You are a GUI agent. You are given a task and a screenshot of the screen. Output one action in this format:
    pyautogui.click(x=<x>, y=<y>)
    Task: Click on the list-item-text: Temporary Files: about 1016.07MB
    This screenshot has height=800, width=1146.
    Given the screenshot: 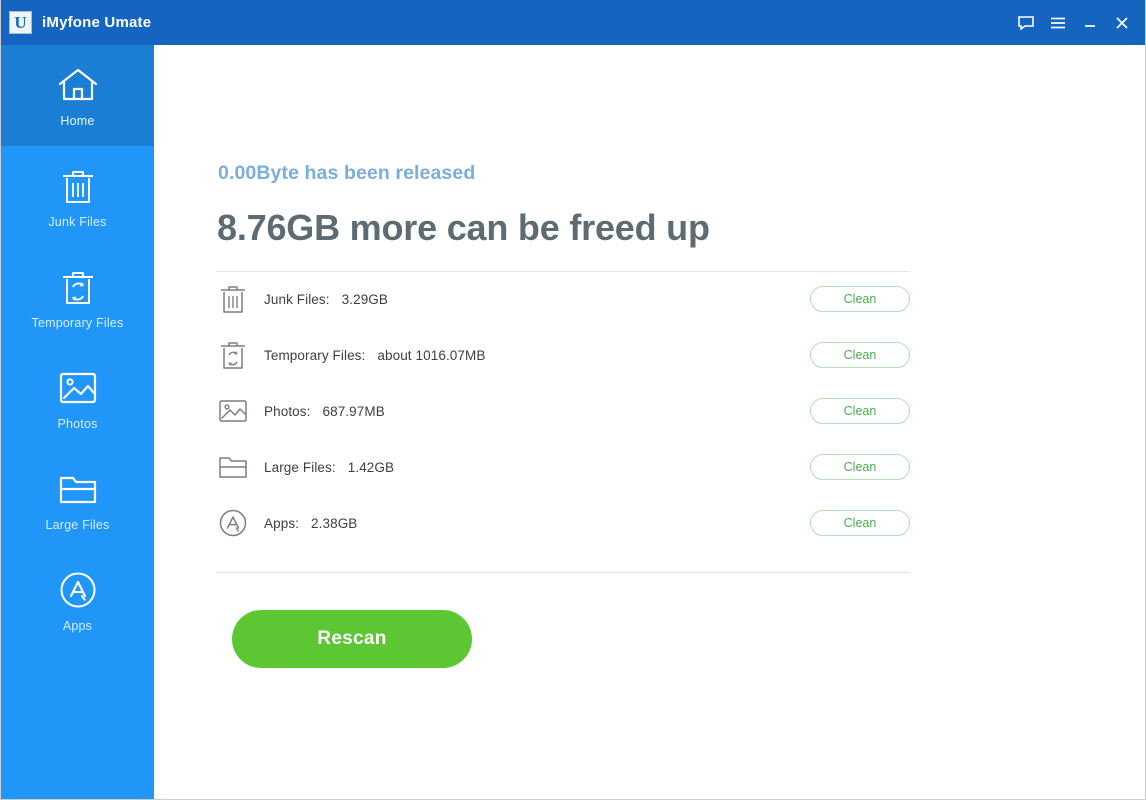 What is the action you would take?
    pyautogui.click(x=374, y=355)
    